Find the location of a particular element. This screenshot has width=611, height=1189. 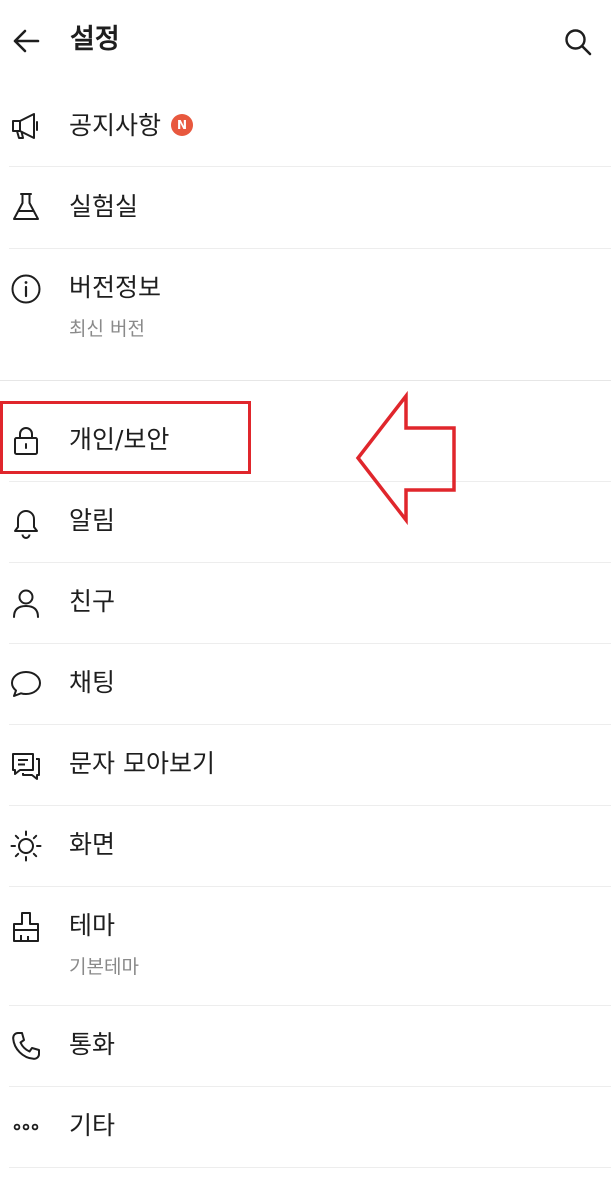

menu-item-display: 화면 is located at coordinates (305, 846).